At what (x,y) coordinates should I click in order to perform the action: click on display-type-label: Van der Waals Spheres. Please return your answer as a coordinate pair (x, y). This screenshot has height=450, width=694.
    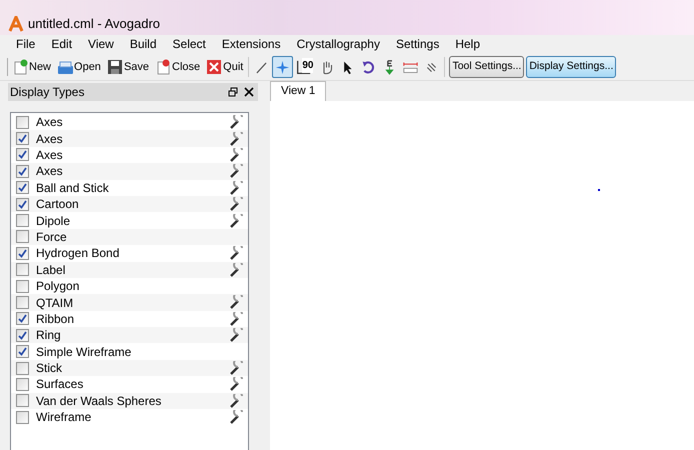
    Looking at the image, I should click on (99, 401).